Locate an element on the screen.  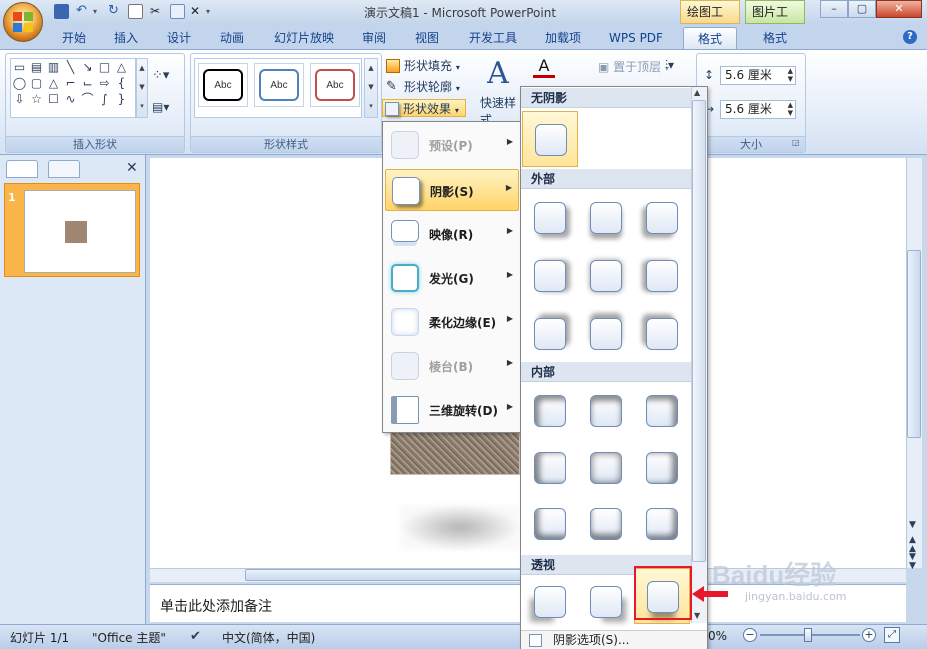
triangle-shape-icon: △ is located at coordinates (121, 67).